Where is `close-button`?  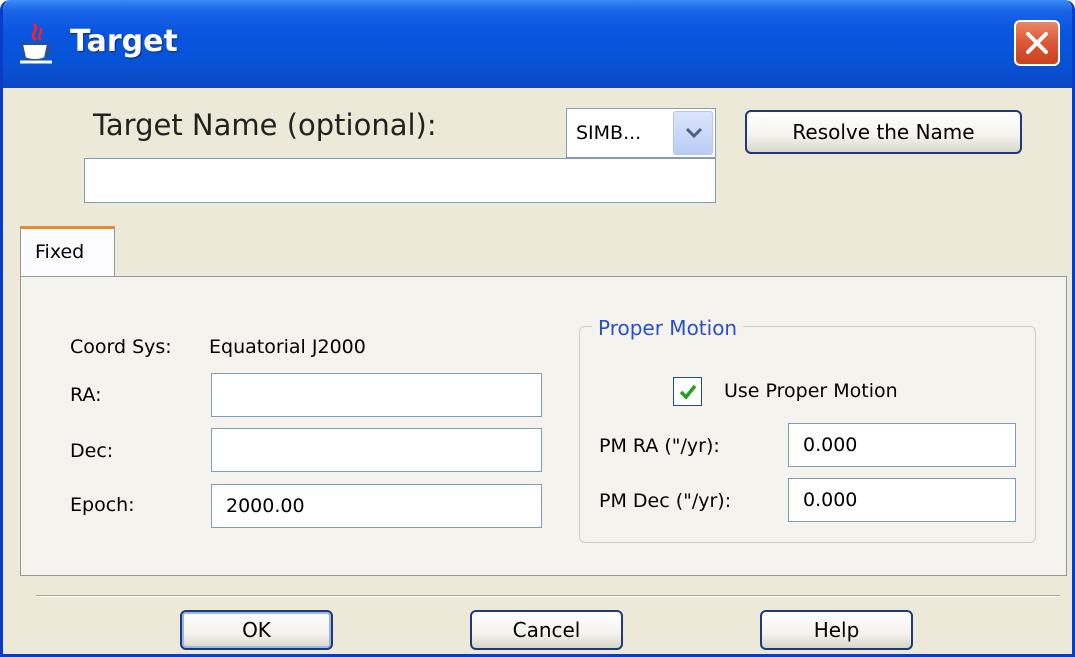 close-button is located at coordinates (1037, 43).